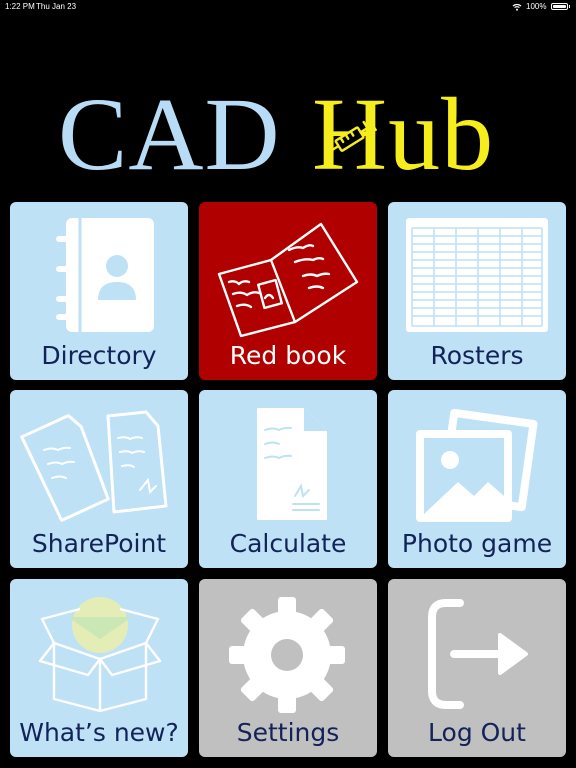 The width and height of the screenshot is (576, 768). Describe the element at coordinates (169, 134) in the screenshot. I see `logo-text-cad: CAD` at that location.